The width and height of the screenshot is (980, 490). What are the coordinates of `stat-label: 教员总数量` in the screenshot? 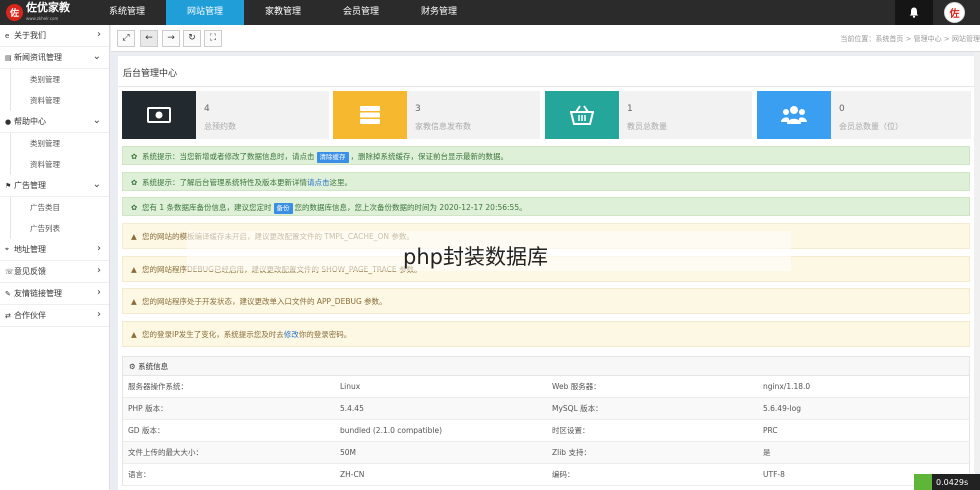 It's located at (647, 126).